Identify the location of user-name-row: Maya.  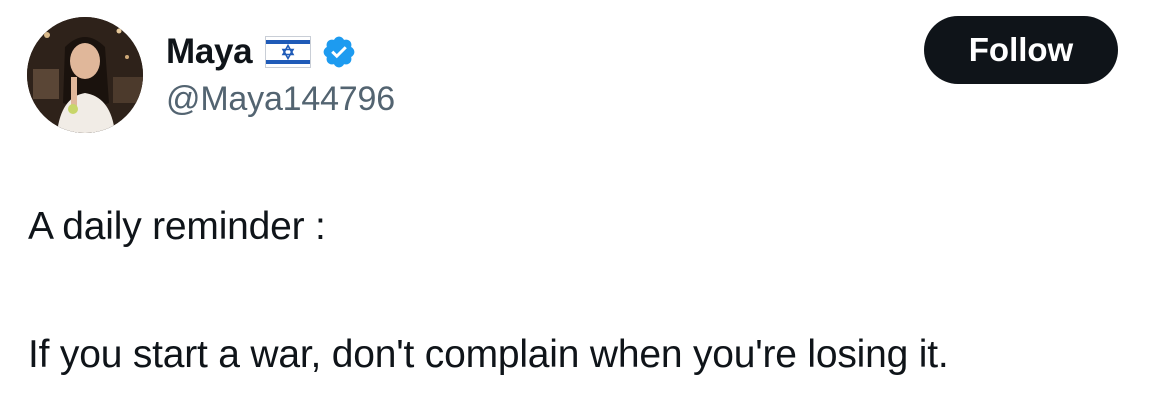
(261, 52).